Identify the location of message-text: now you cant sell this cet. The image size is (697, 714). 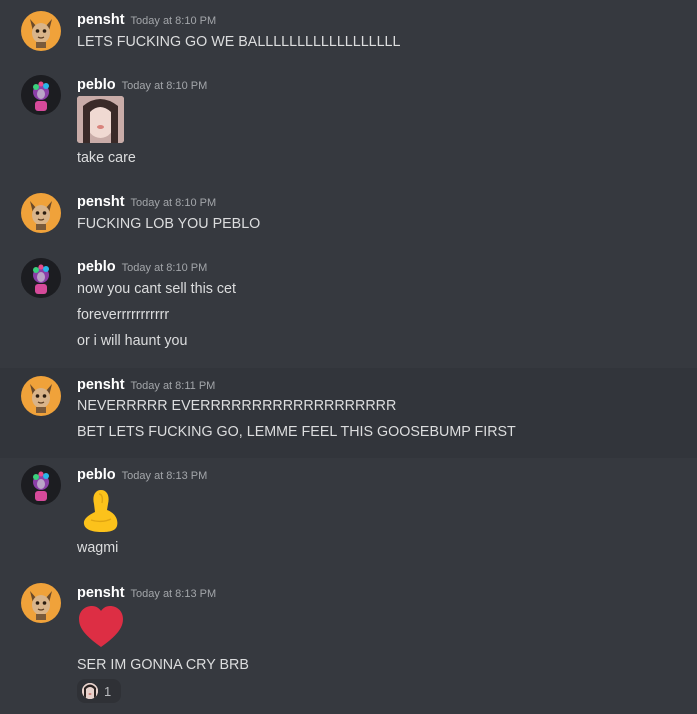
(156, 289).